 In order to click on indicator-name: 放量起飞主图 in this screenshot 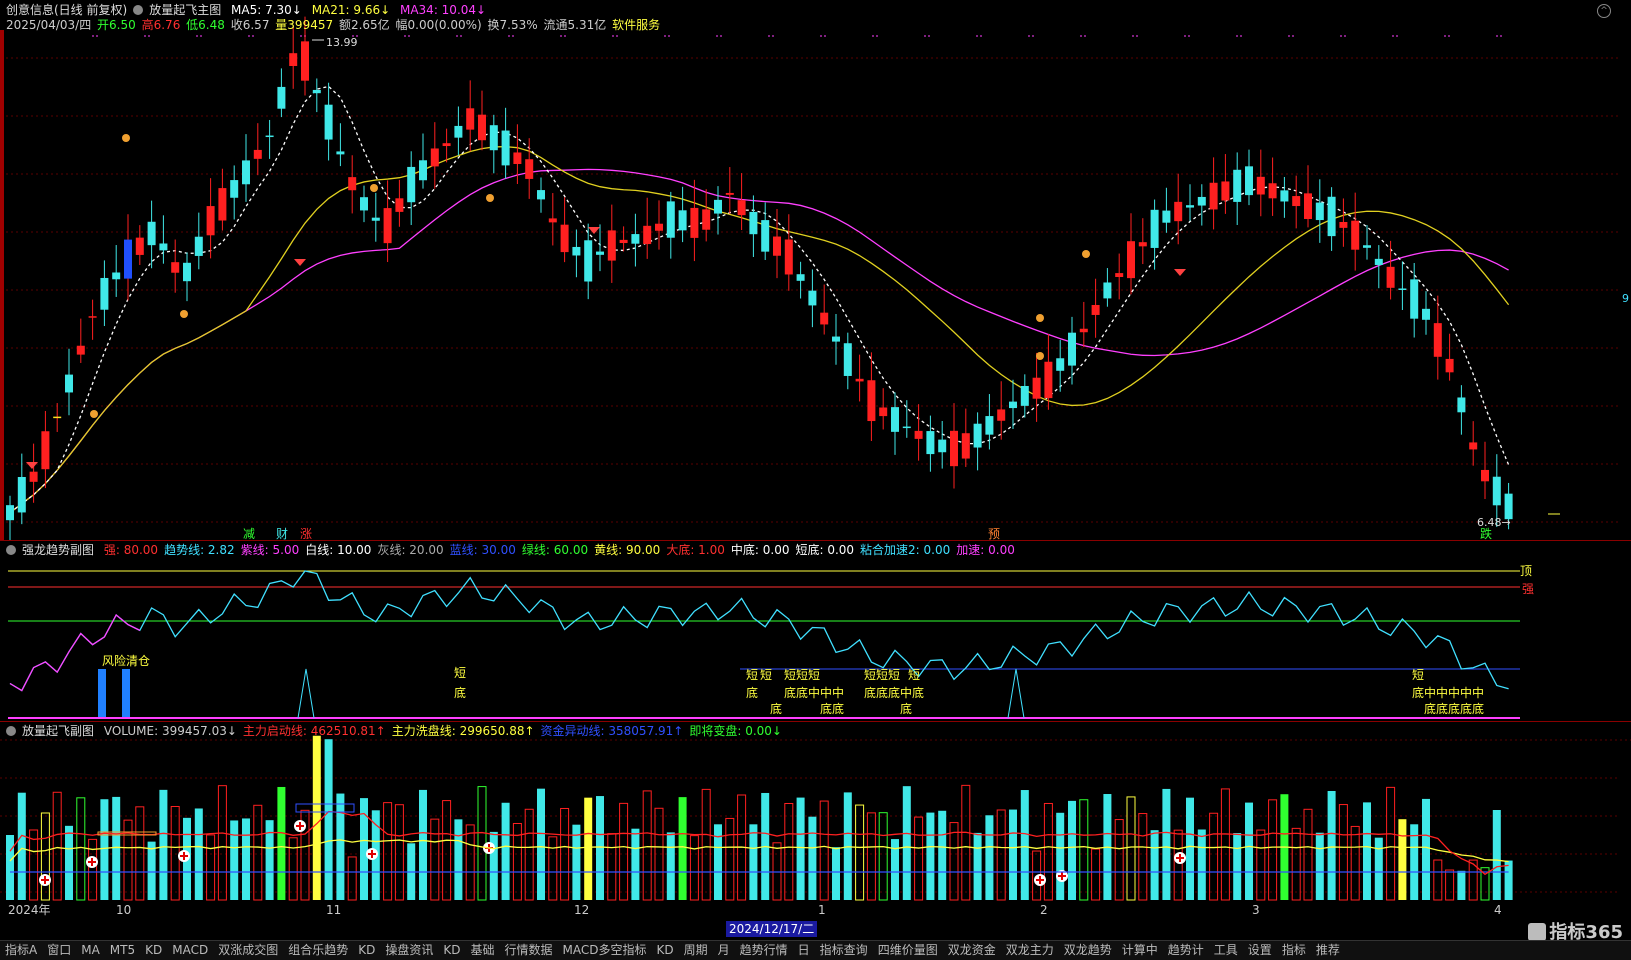, I will do `click(185, 10)`.